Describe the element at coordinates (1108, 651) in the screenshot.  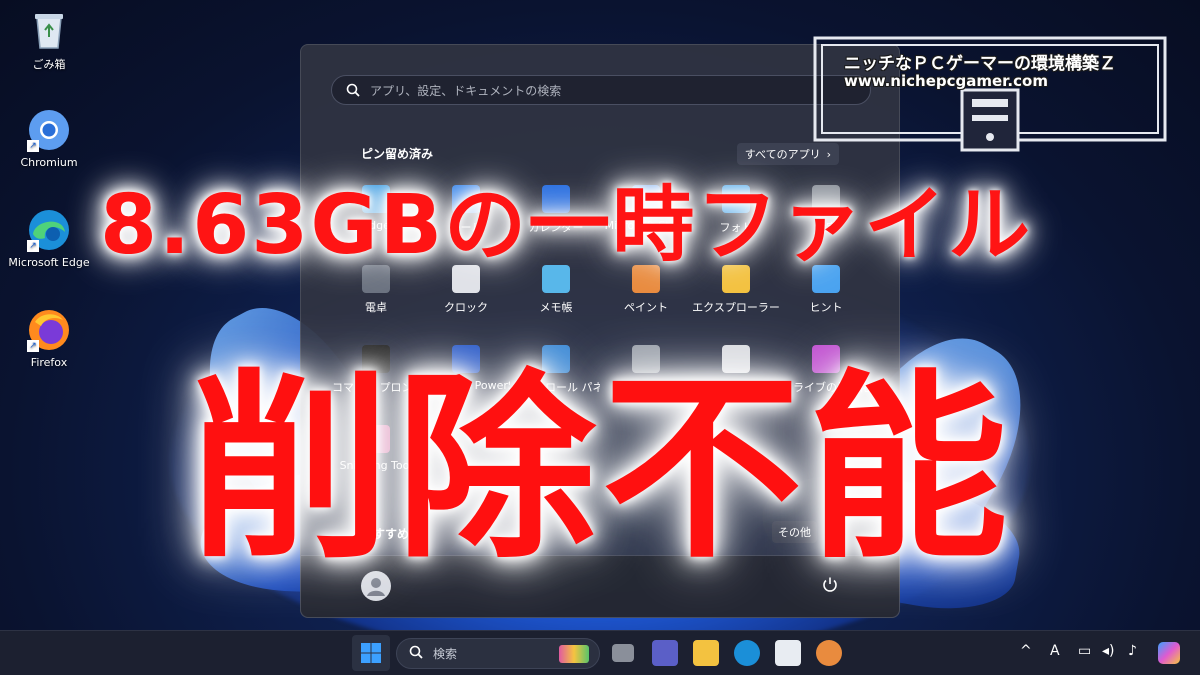
I see `volume-icon: ◂)` at that location.